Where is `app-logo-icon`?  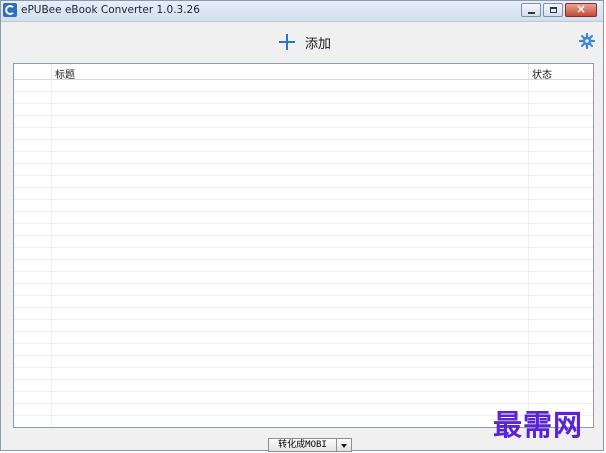
app-logo-icon is located at coordinates (10, 10).